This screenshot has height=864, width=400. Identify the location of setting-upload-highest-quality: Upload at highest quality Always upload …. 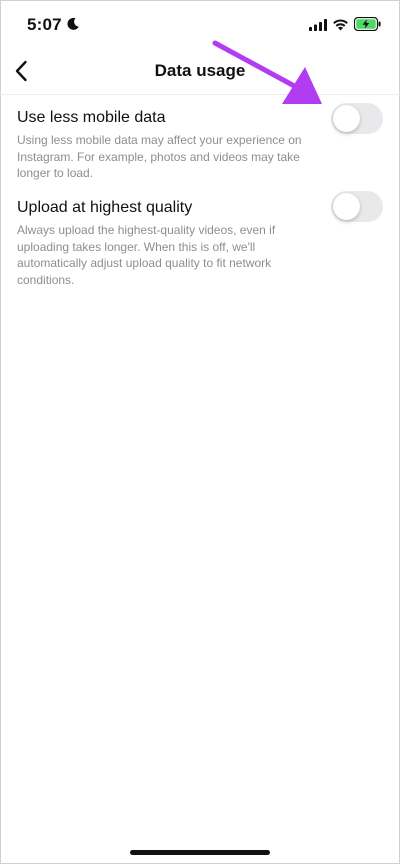
(202, 239).